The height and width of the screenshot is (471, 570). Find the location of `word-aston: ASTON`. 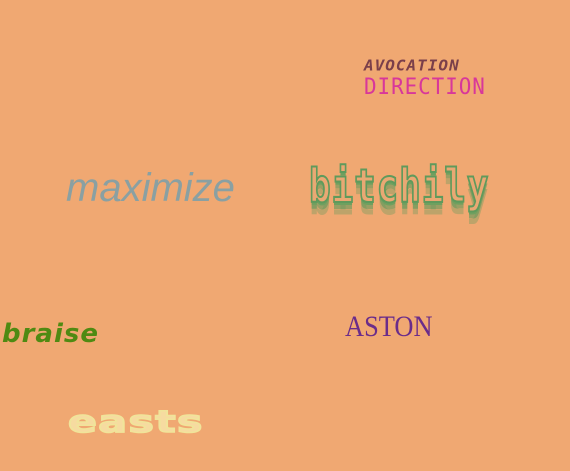

word-aston: ASTON is located at coordinates (389, 326).